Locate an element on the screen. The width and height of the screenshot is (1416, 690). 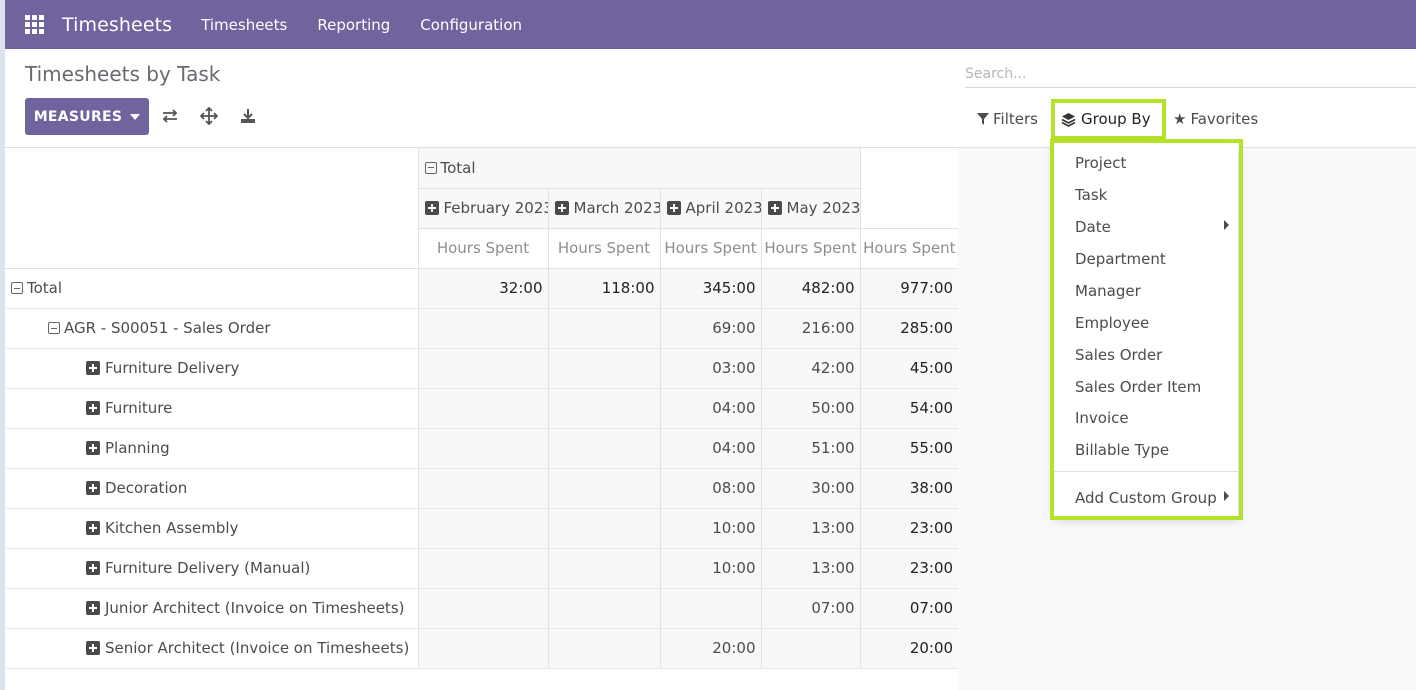
favorites-button: ★ Favorites is located at coordinates (1215, 119).